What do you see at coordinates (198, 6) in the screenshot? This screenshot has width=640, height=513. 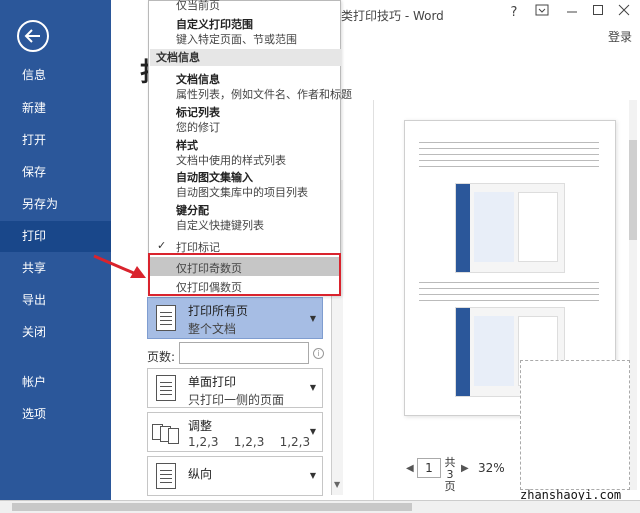 I see `menu-item-current-page: 仅当前页` at bounding box center [198, 6].